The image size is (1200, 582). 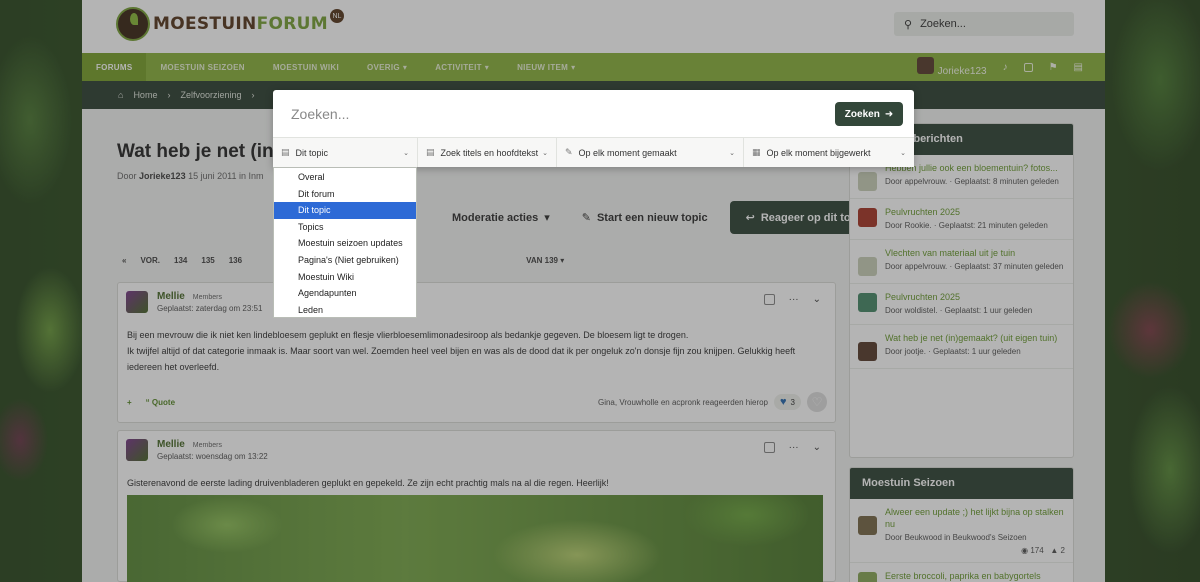 What do you see at coordinates (345, 152) in the screenshot?
I see `scope-select: ▤ Dit topic ⌄` at bounding box center [345, 152].